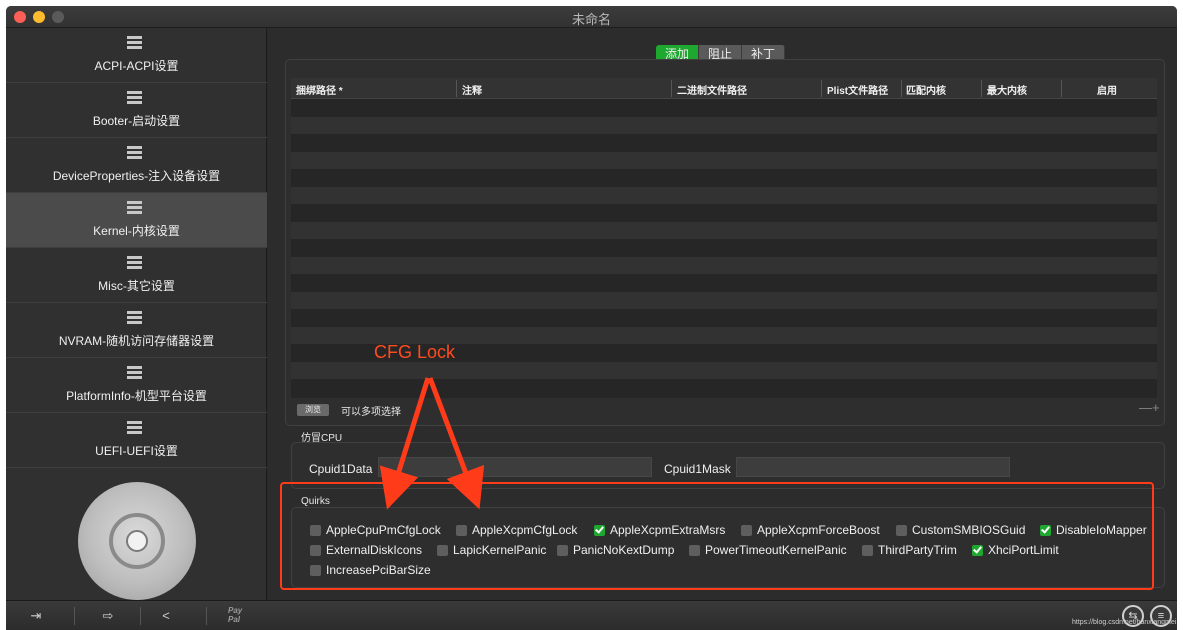 The image size is (1183, 630). I want to click on quirk-powertimeoutkernelpanic: PowerTimeoutKernelPanic, so click(768, 550).